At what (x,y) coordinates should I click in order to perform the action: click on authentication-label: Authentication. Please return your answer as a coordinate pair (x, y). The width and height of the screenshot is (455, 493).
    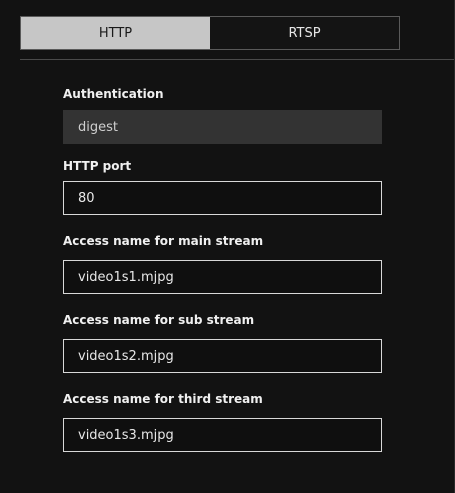
    Looking at the image, I should click on (113, 94).